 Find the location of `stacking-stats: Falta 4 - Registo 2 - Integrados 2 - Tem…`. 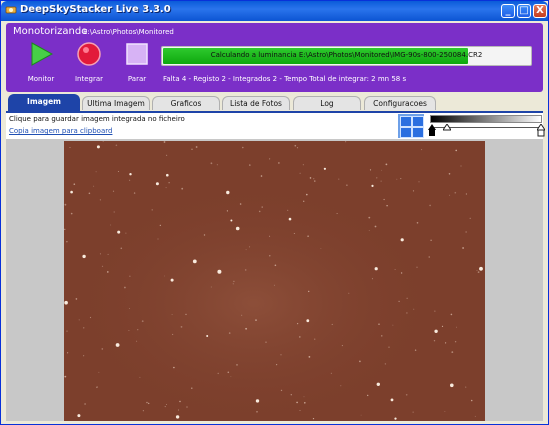

stacking-stats: Falta 4 - Registo 2 - Integrados 2 - Tem… is located at coordinates (285, 79).